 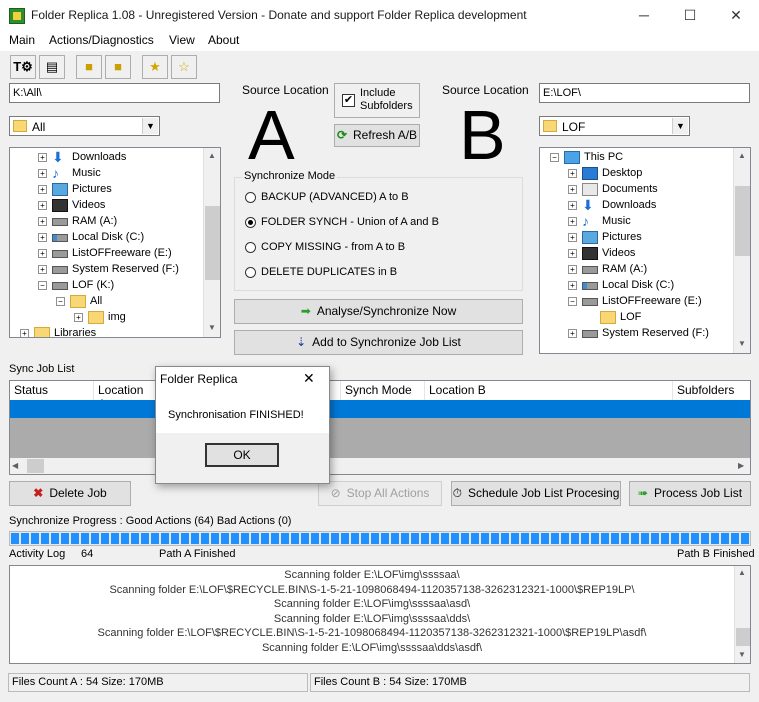 What do you see at coordinates (60, 205) in the screenshot?
I see `videos-icon` at bounding box center [60, 205].